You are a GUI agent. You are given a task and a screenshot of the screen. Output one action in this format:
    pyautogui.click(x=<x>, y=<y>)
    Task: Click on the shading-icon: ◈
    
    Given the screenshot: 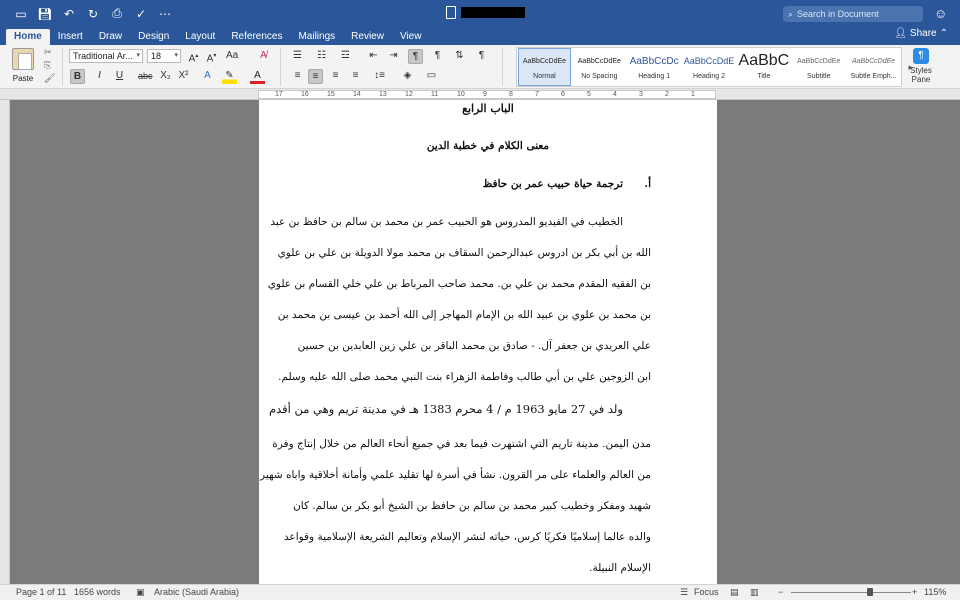 What is the action you would take?
    pyautogui.click(x=407, y=76)
    